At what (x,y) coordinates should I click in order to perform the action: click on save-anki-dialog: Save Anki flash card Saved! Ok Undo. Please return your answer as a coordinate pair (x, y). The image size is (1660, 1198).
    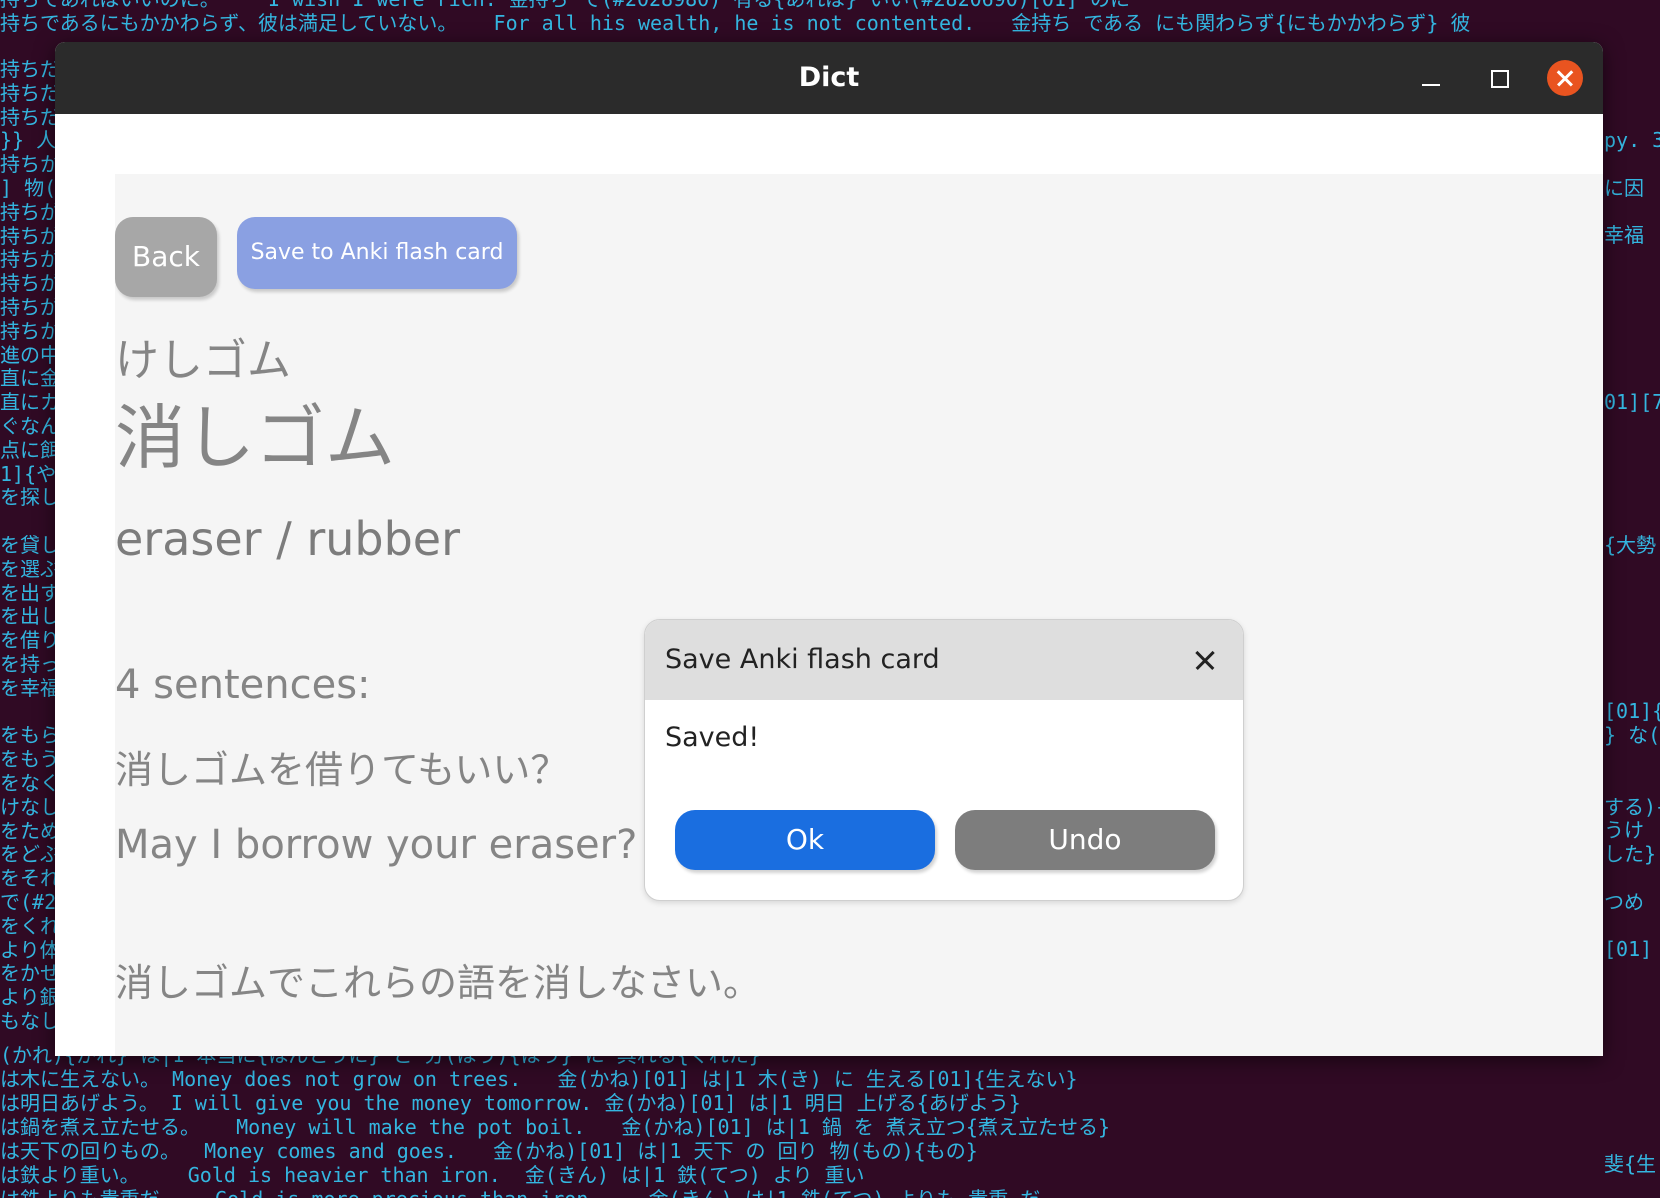
    Looking at the image, I should click on (944, 760).